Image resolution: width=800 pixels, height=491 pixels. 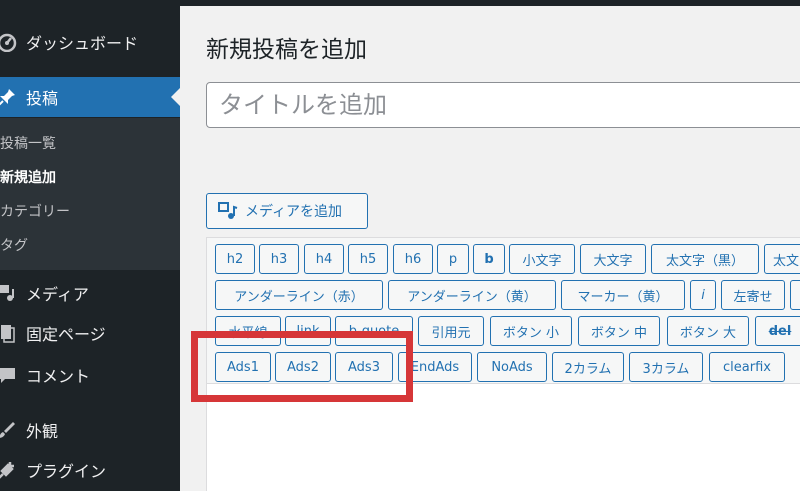 I want to click on sidebar-item-dashboard: ダッシュボード, so click(x=90, y=42).